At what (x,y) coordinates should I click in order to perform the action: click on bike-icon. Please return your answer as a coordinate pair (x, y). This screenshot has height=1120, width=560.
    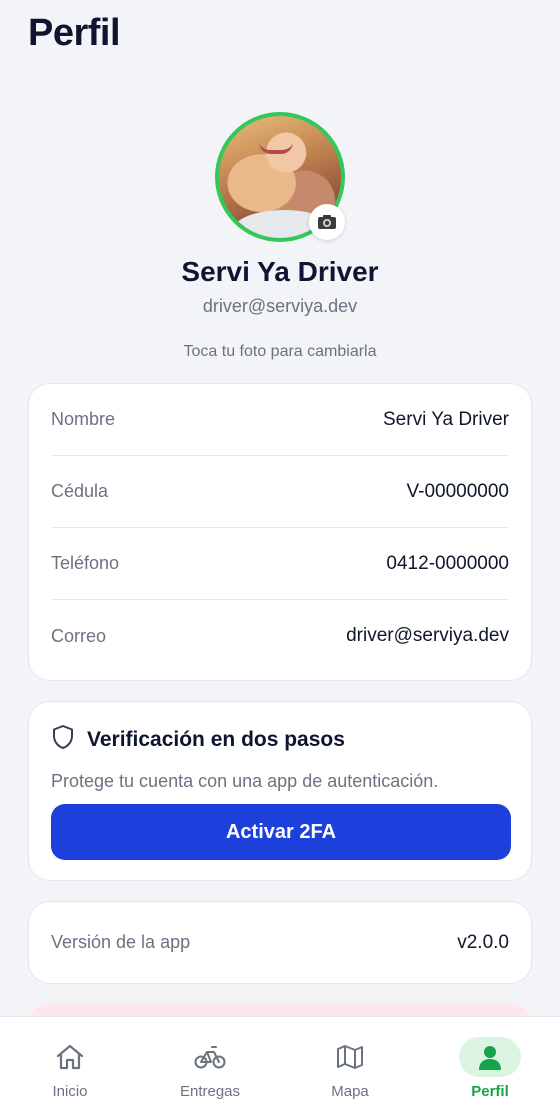
    Looking at the image, I should click on (210, 1057).